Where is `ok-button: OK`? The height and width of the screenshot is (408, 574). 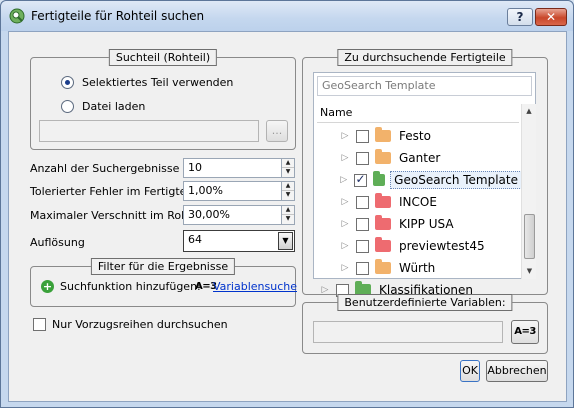
ok-button: OK is located at coordinates (470, 371).